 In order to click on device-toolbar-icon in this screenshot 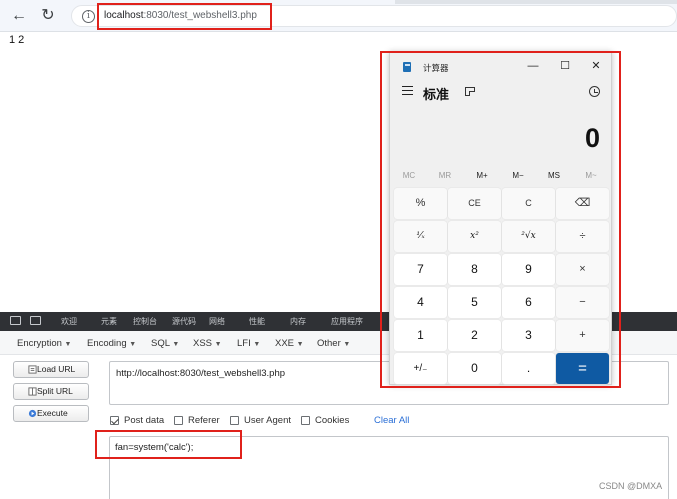, I will do `click(15, 320)`.